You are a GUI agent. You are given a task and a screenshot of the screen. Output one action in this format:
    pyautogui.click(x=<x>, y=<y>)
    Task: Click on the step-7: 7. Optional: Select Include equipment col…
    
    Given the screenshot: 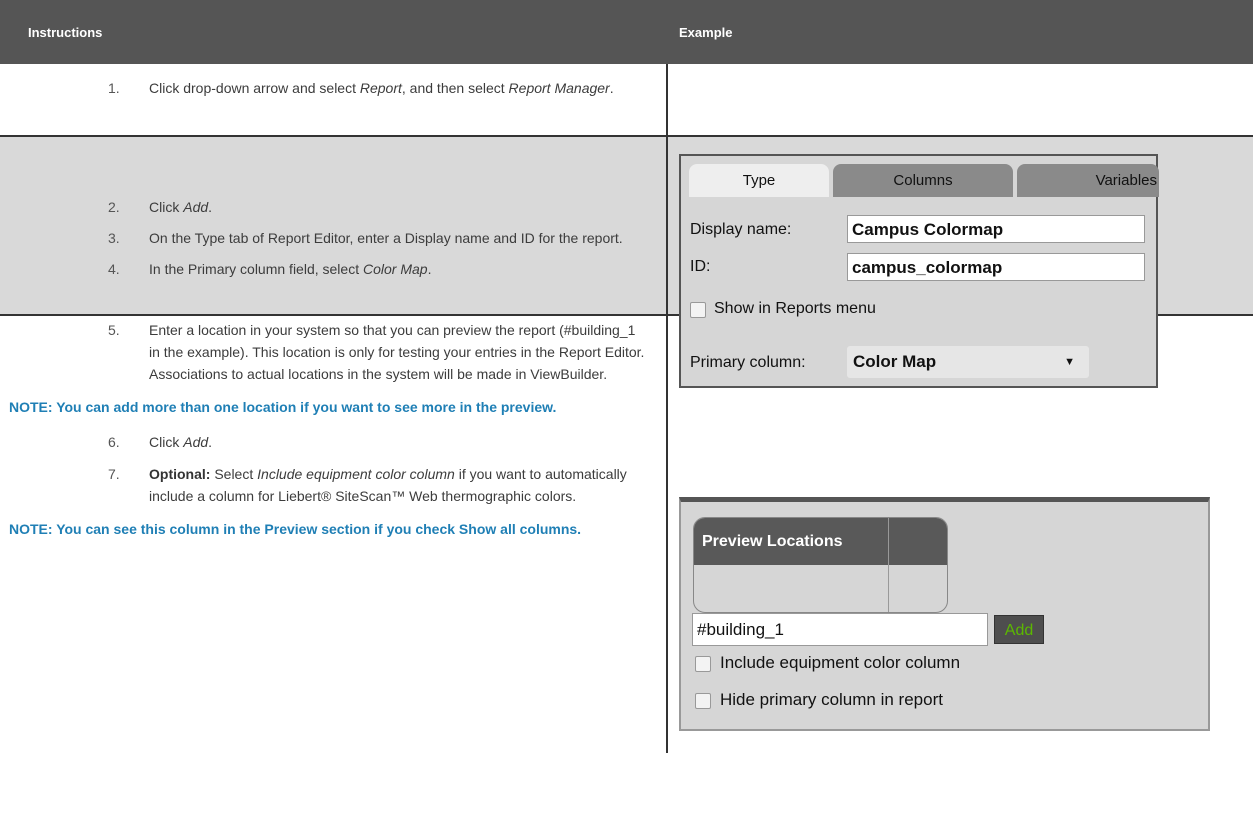 What is the action you would take?
    pyautogui.click(x=367, y=485)
    